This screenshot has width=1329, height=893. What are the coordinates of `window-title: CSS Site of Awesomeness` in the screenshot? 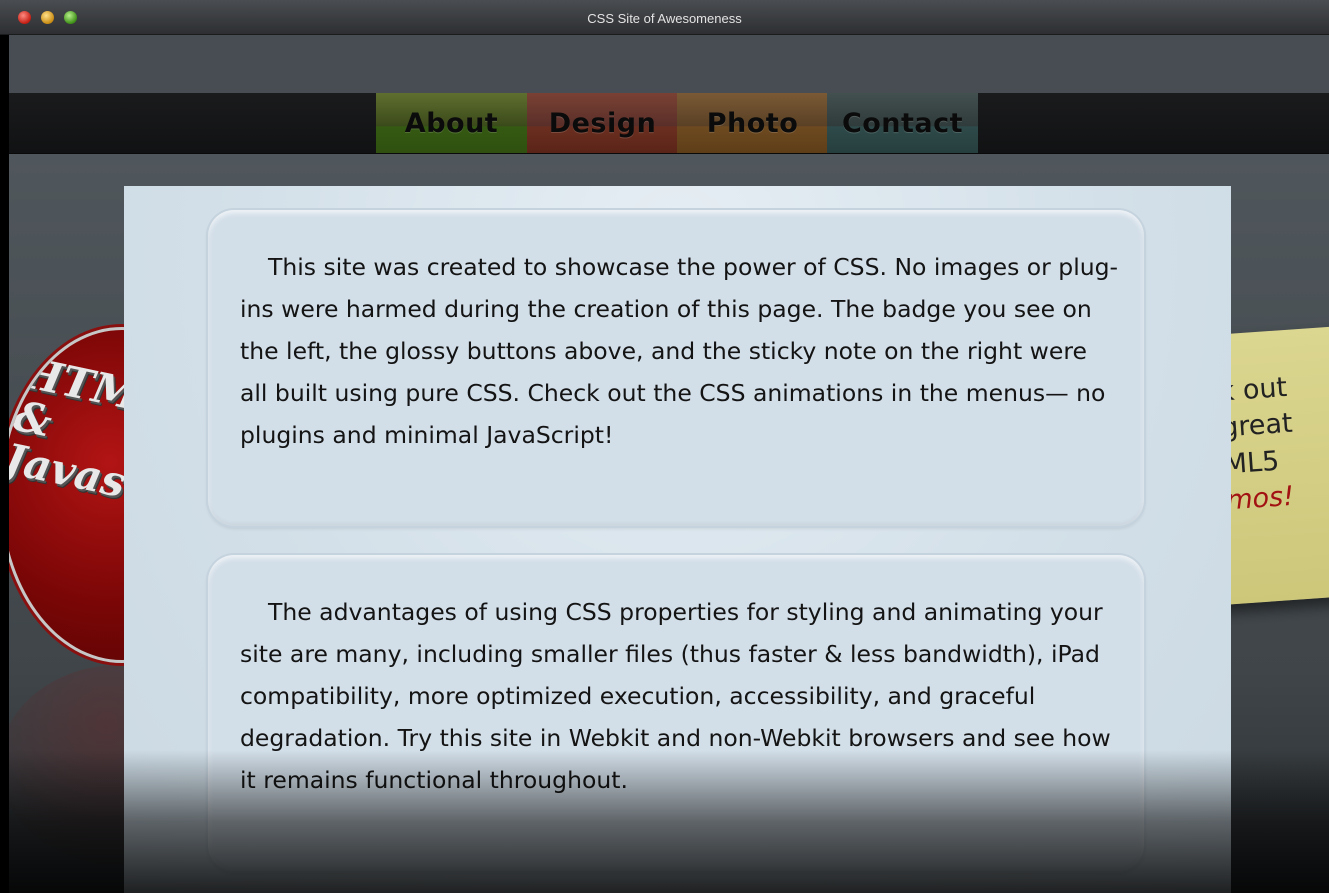 It's located at (664, 18).